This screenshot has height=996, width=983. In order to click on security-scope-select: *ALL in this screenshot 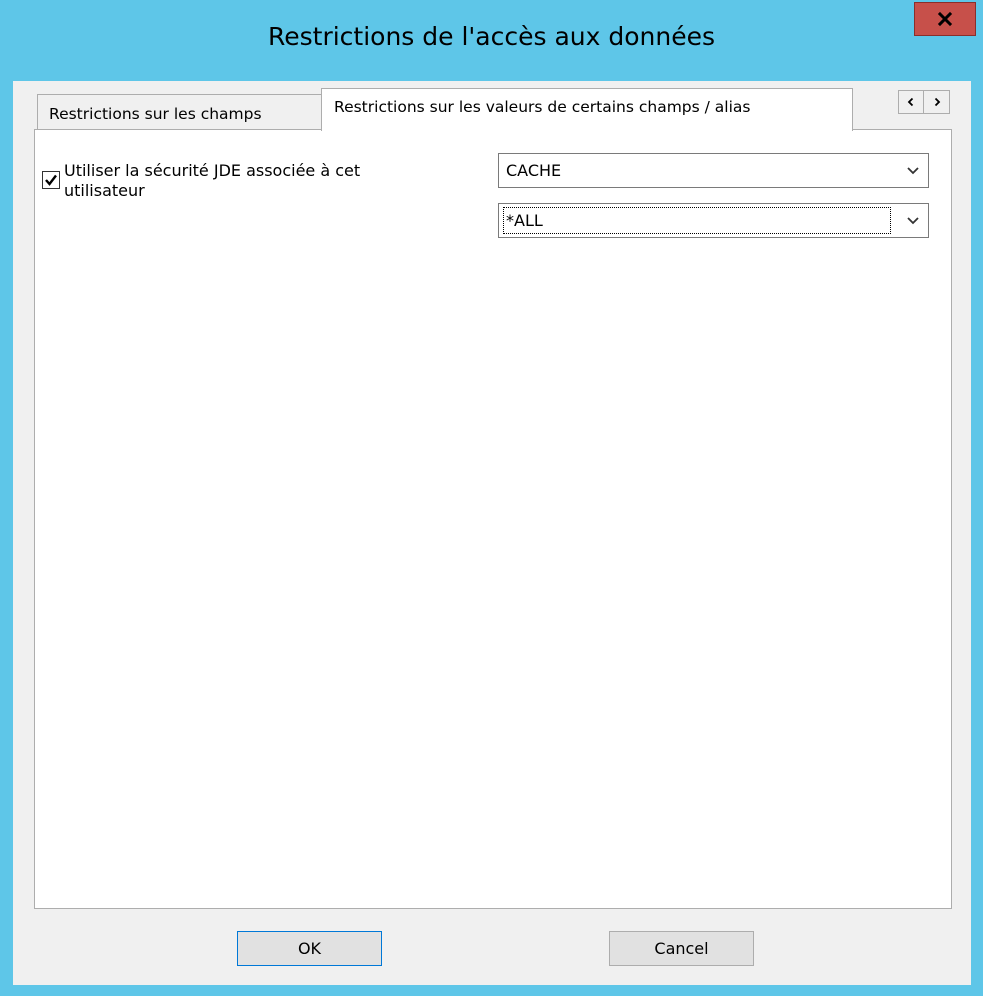, I will do `click(713, 220)`.